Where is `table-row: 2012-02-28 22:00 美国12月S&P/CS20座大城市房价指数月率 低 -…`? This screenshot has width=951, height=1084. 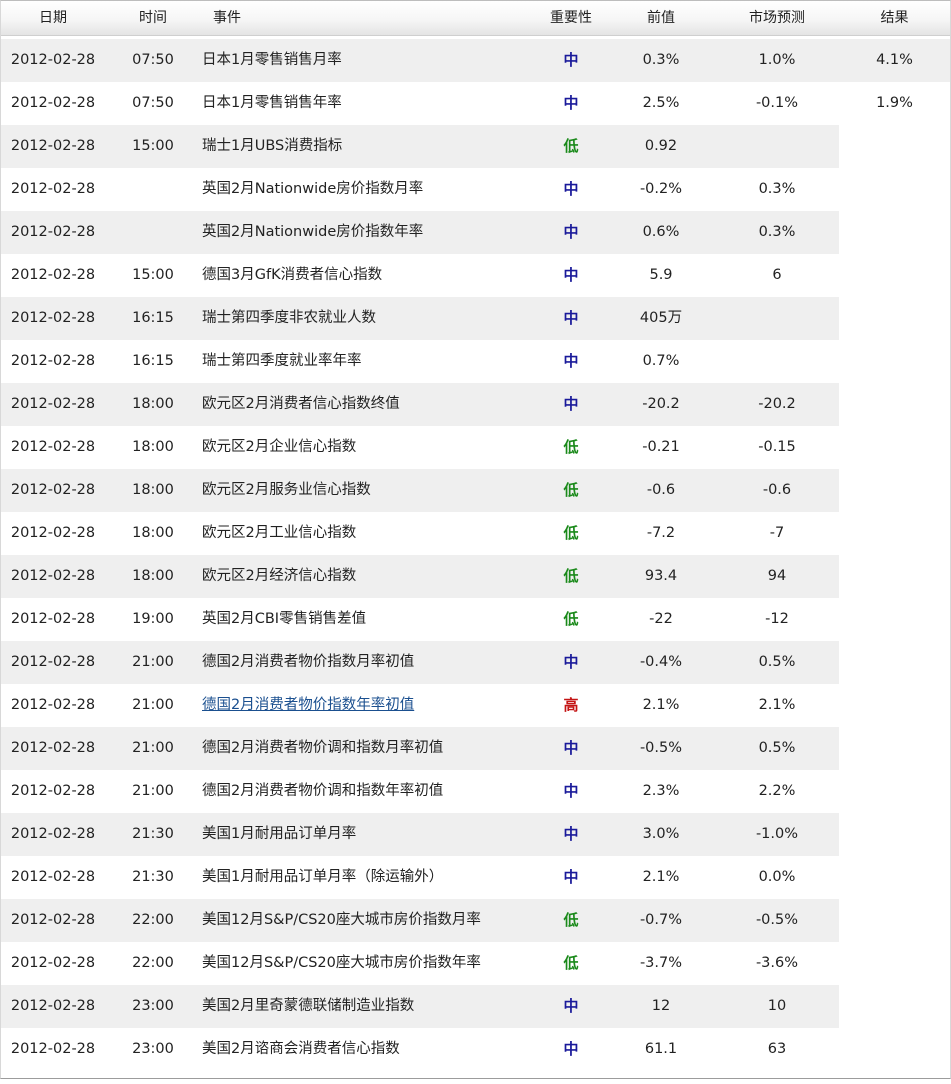 table-row: 2012-02-28 22:00 美国12月S&P/CS20座大城市房价指数月率 低 -… is located at coordinates (475, 920).